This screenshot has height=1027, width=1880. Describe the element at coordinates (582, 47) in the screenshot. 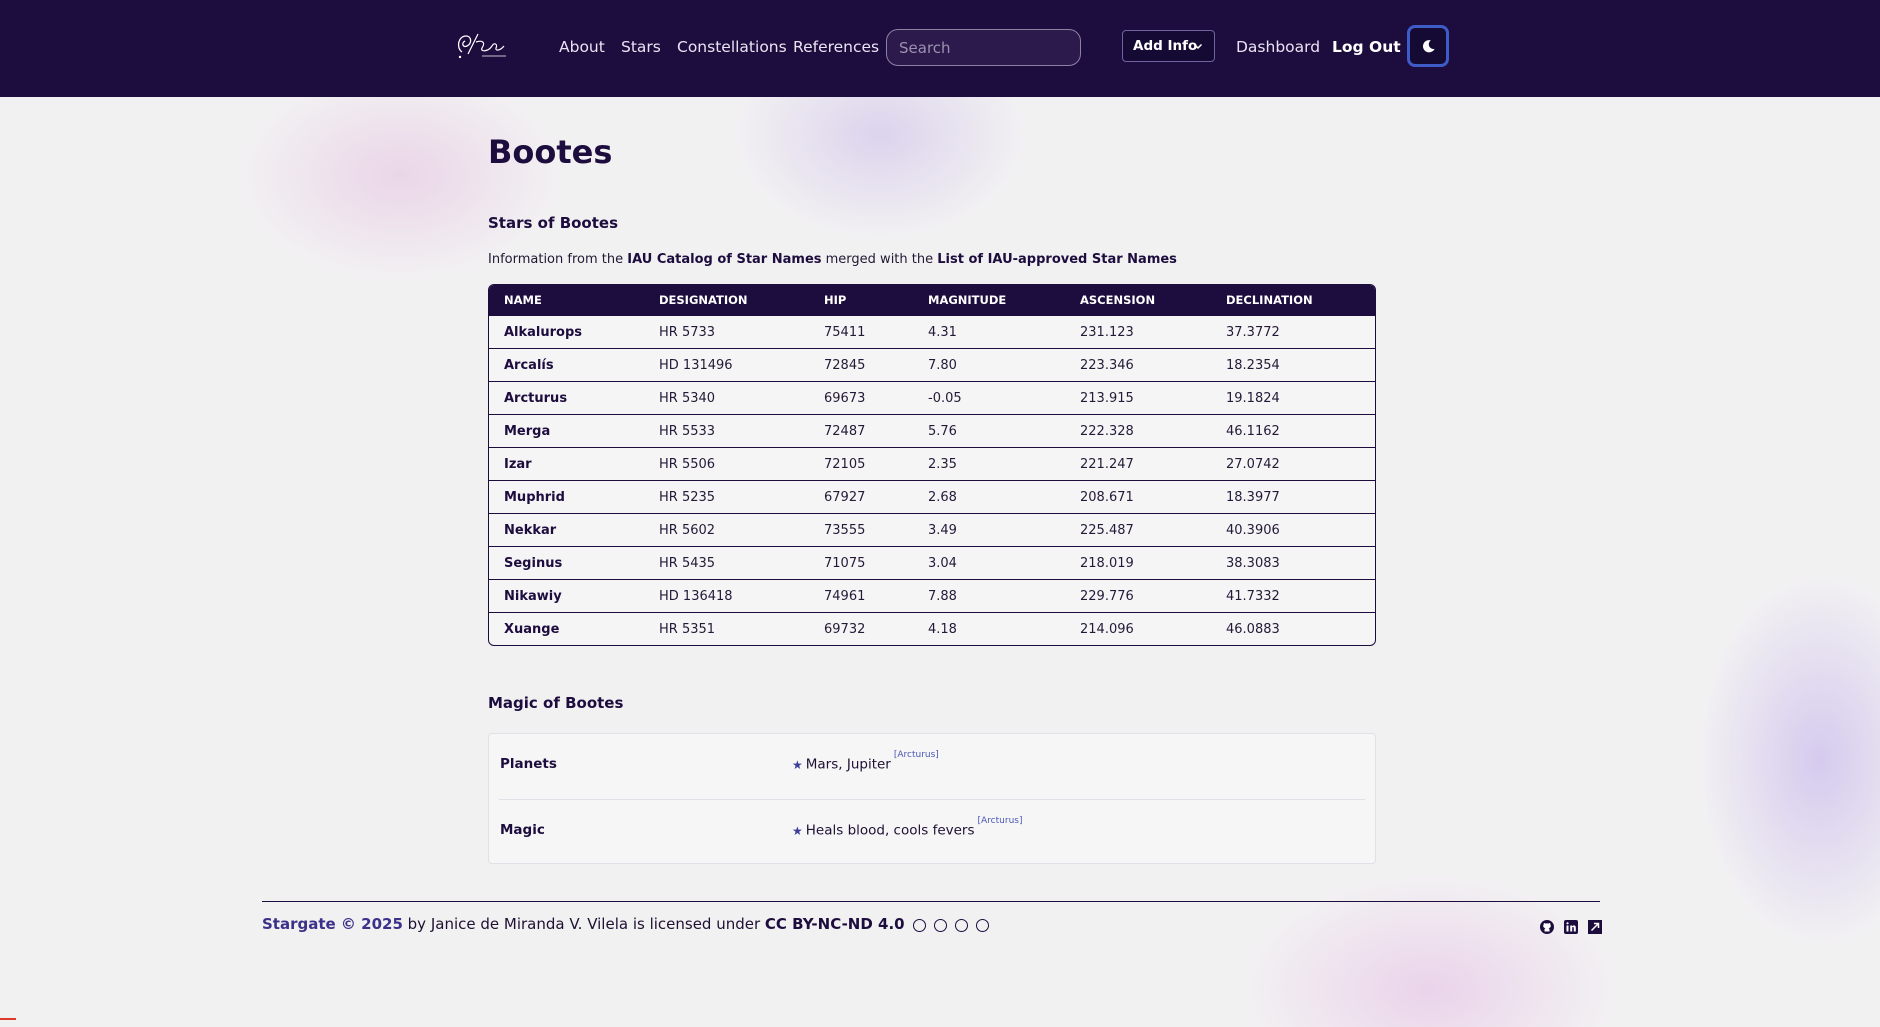

I see `nav-about: About` at that location.